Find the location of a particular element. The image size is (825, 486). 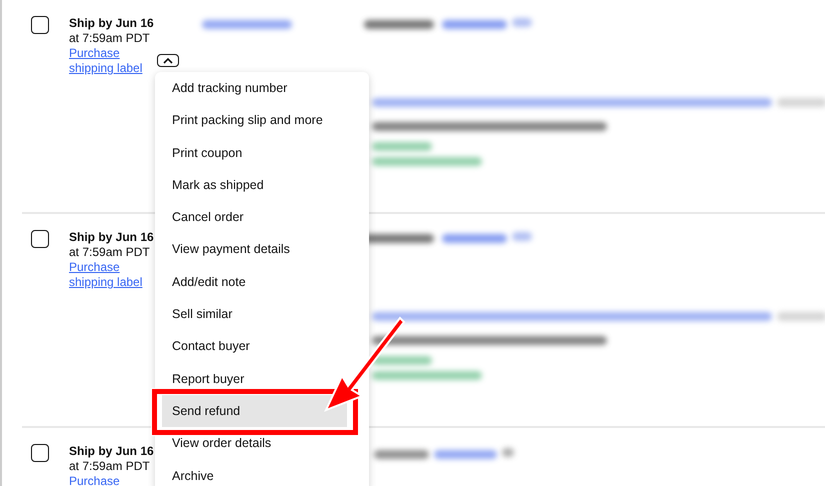

menu-item: Print packing slip and more is located at coordinates (241, 120).